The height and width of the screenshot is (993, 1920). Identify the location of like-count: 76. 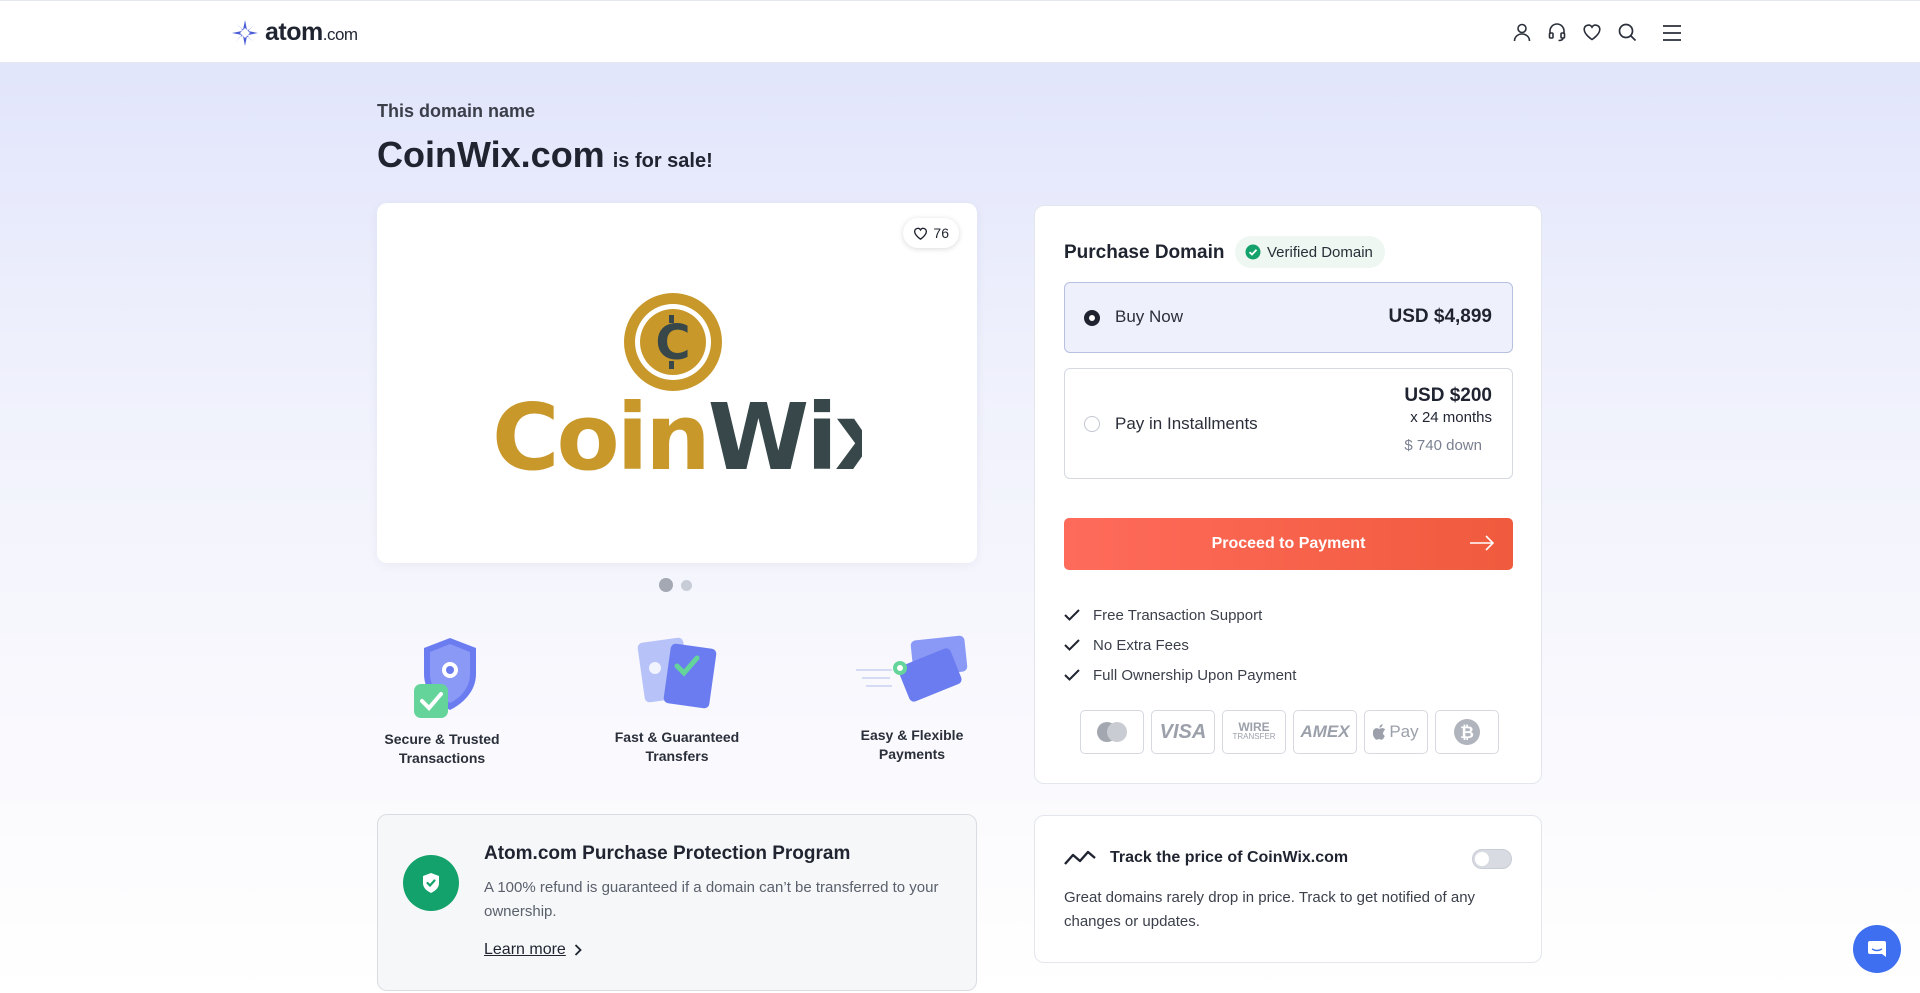
(941, 233).